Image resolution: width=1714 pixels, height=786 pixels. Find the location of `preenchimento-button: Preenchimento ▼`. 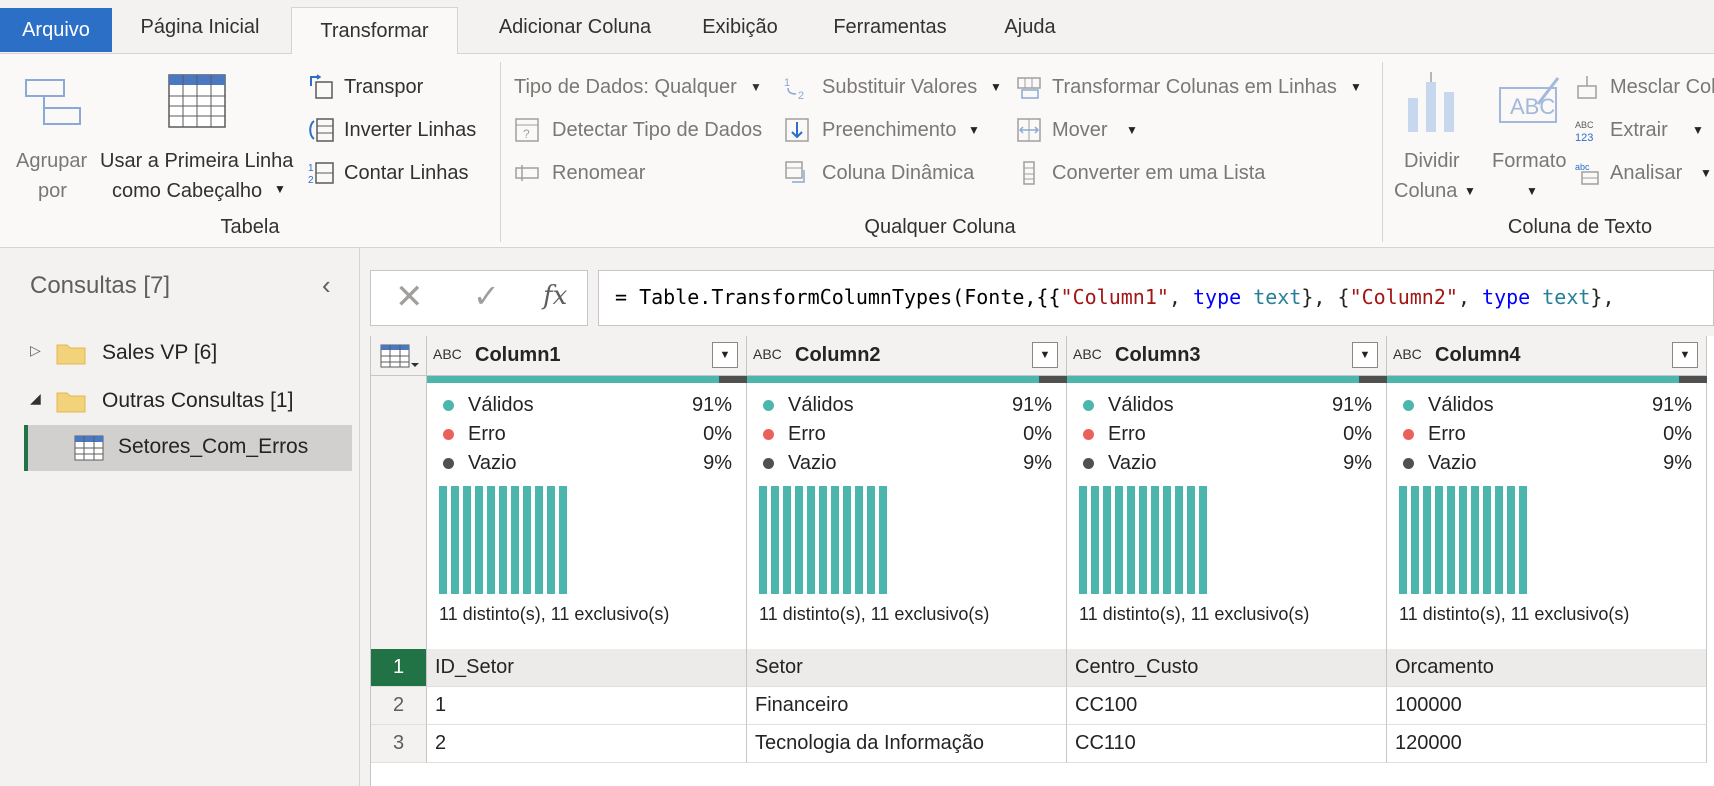

preenchimento-button: Preenchimento ▼ is located at coordinates (882, 132).